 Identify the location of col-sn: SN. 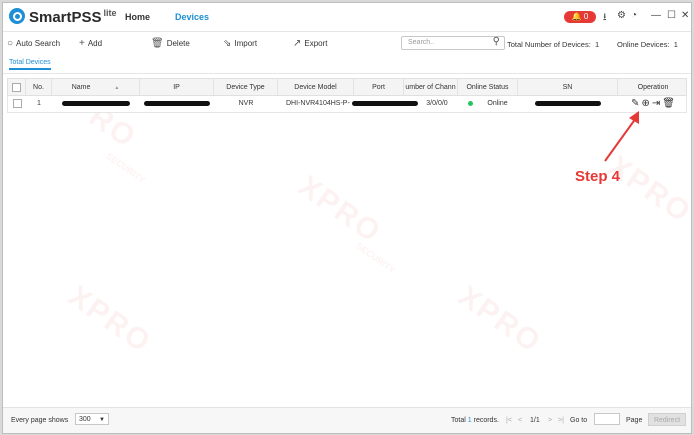
(568, 87).